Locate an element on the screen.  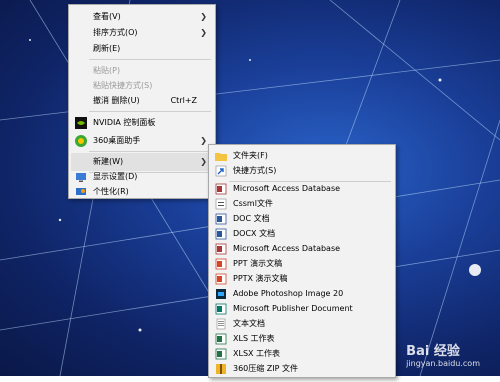
chevron-right-icon: ❯ is located at coordinates (203, 140).